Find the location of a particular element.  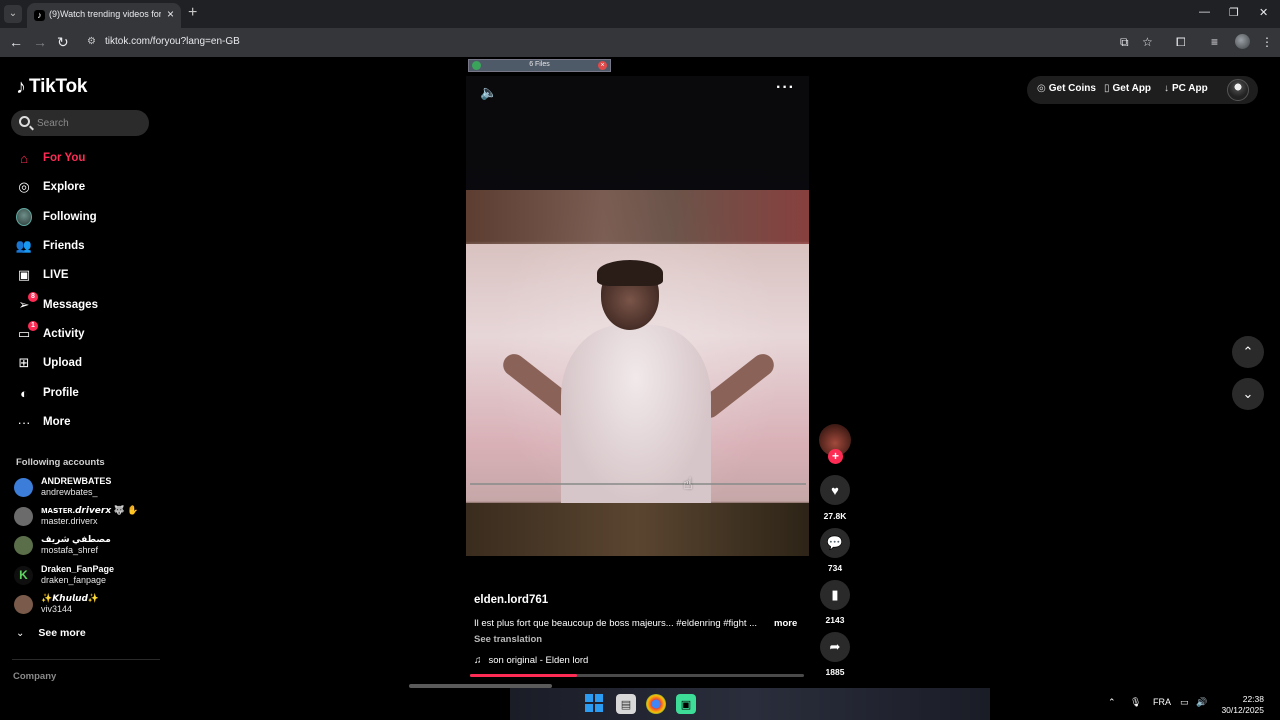

more-dots-icon: ··· is located at coordinates (24, 422).